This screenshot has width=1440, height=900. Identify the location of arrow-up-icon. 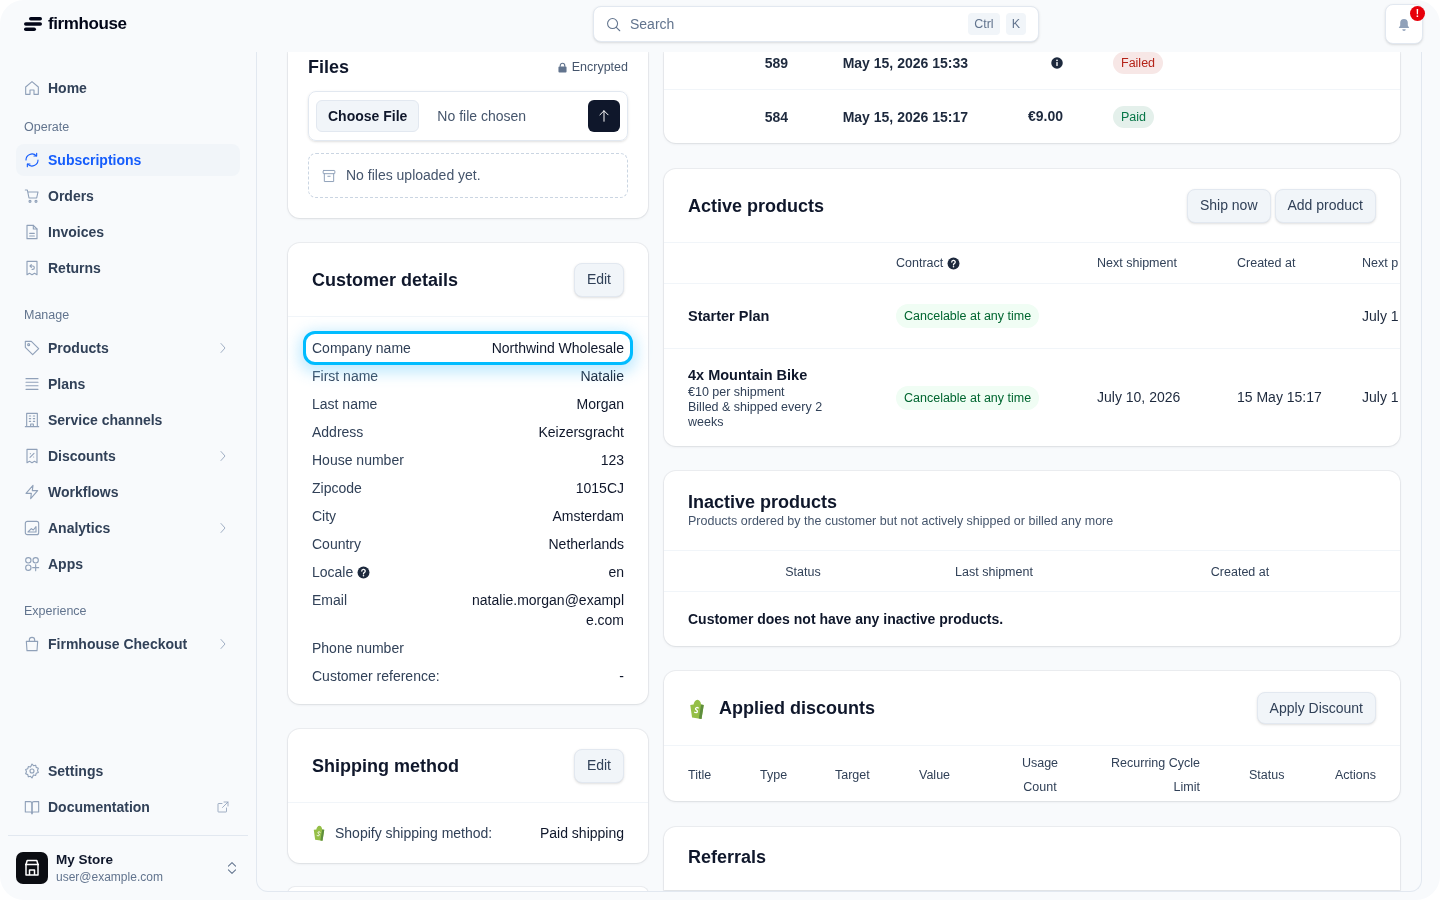
(604, 116).